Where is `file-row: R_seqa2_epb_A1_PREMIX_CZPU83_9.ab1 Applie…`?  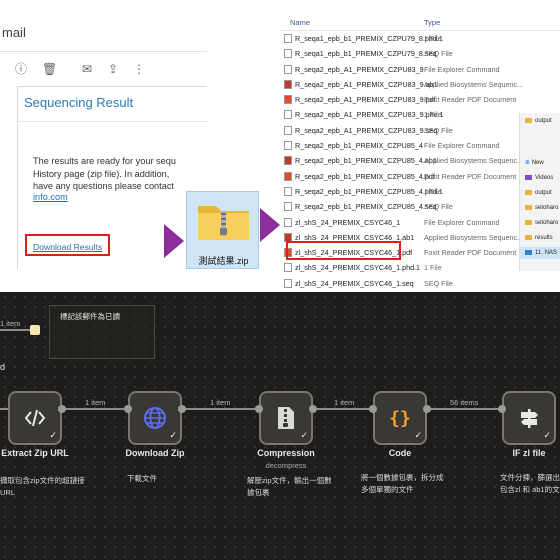
file-row: R_seqa2_epb_A1_PREMIX_CZPU83_9.ab1 Applie… is located at coordinates (420, 84).